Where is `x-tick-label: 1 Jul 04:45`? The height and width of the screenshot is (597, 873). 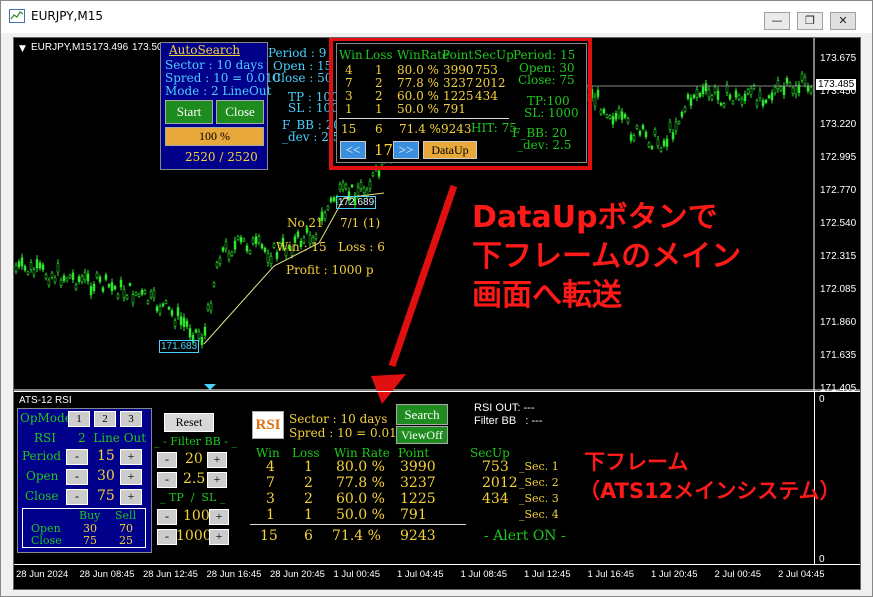 x-tick-label: 1 Jul 04:45 is located at coordinates (420, 574).